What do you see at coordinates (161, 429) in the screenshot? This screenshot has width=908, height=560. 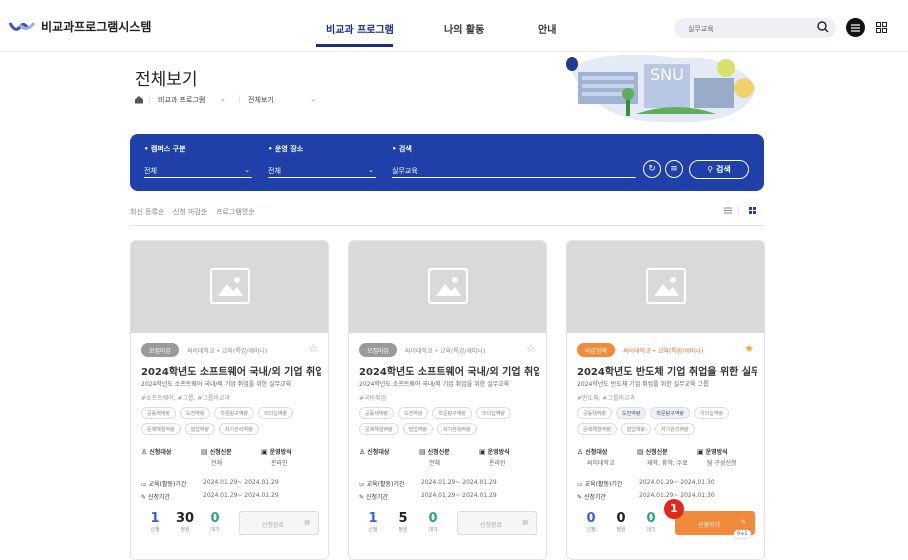 I see `competency-chip: 문제해결역량` at bounding box center [161, 429].